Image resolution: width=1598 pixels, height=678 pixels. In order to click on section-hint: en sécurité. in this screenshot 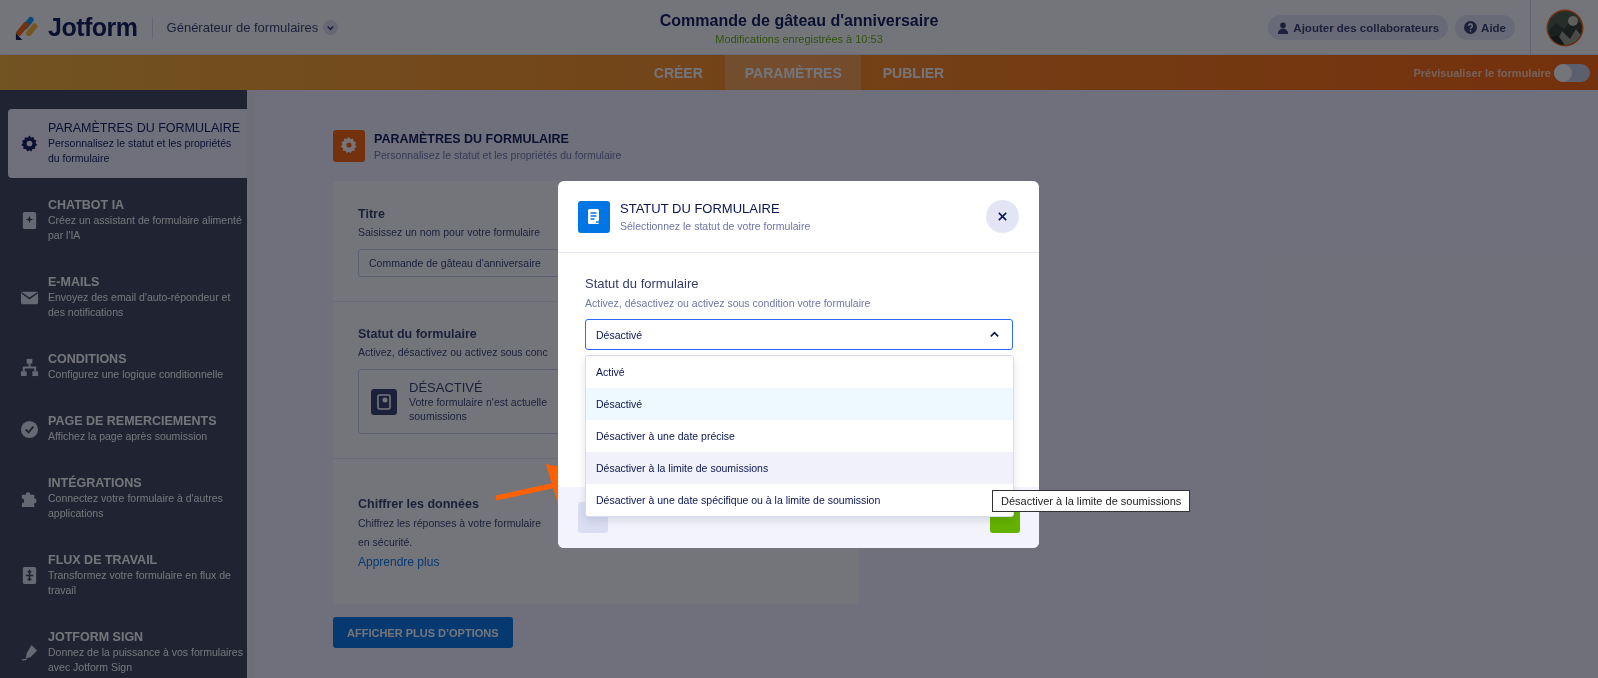, I will do `click(385, 542)`.